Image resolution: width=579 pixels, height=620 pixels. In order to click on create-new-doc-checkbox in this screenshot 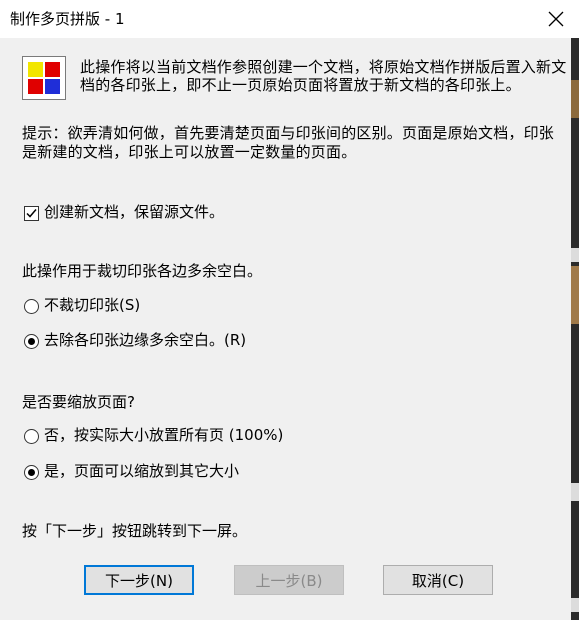, I will do `click(31, 213)`.